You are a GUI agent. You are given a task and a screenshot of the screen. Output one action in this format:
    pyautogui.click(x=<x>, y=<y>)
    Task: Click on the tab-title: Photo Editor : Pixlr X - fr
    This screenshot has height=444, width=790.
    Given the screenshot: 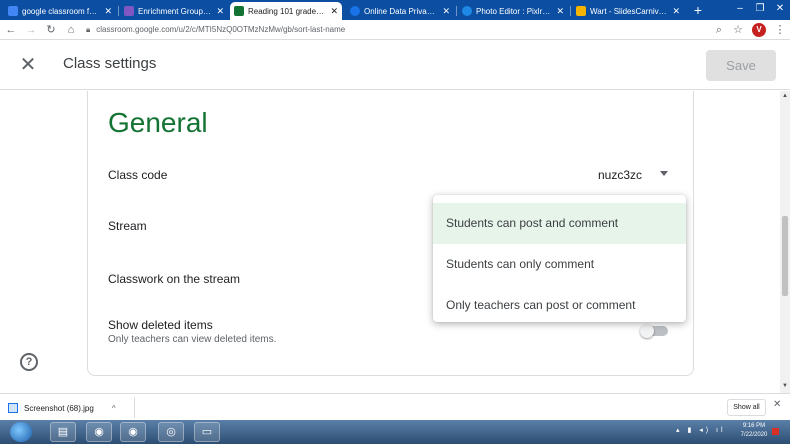 What is the action you would take?
    pyautogui.click(x=514, y=11)
    